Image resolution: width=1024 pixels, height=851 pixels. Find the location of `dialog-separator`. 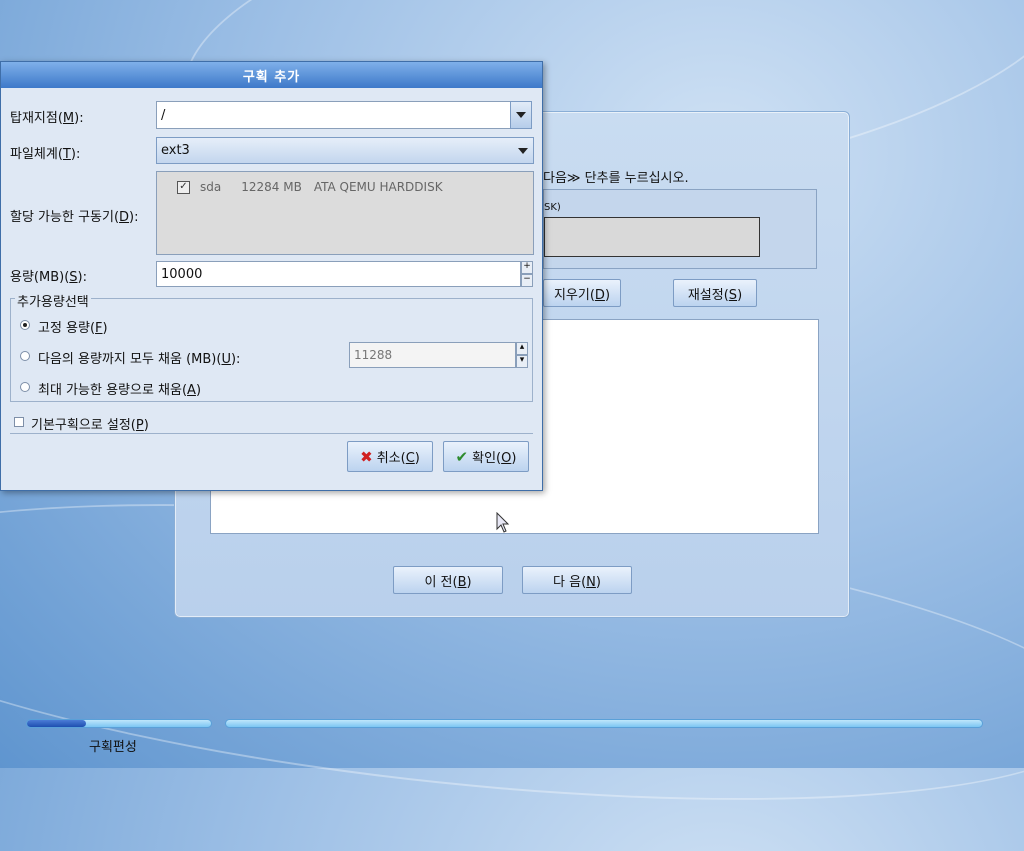

dialog-separator is located at coordinates (271, 433).